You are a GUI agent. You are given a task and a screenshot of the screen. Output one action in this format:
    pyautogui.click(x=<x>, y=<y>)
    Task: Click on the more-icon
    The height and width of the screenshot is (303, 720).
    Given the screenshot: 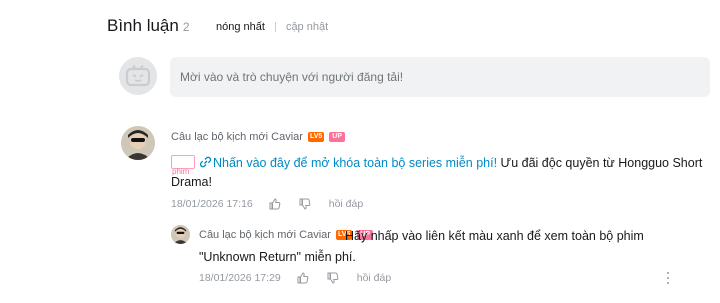 What is the action you would take?
    pyautogui.click(x=668, y=278)
    